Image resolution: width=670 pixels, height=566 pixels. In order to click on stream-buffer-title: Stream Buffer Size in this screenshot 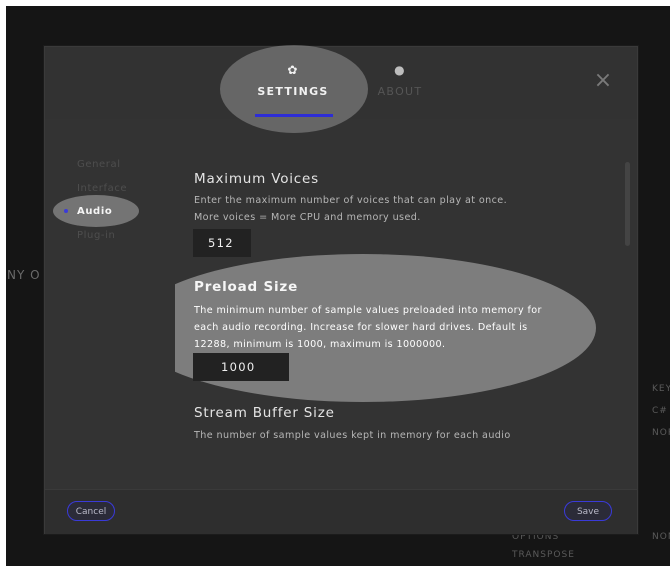, I will do `click(264, 413)`.